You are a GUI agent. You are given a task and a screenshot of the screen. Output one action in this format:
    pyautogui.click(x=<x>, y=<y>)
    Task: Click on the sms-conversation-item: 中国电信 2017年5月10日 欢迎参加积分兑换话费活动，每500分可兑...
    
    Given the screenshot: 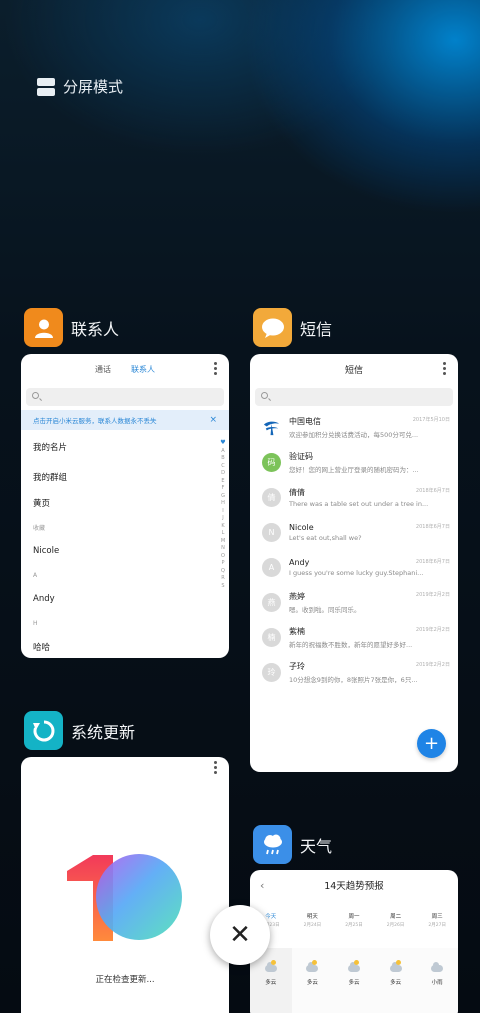 What is the action you would take?
    pyautogui.click(x=354, y=427)
    